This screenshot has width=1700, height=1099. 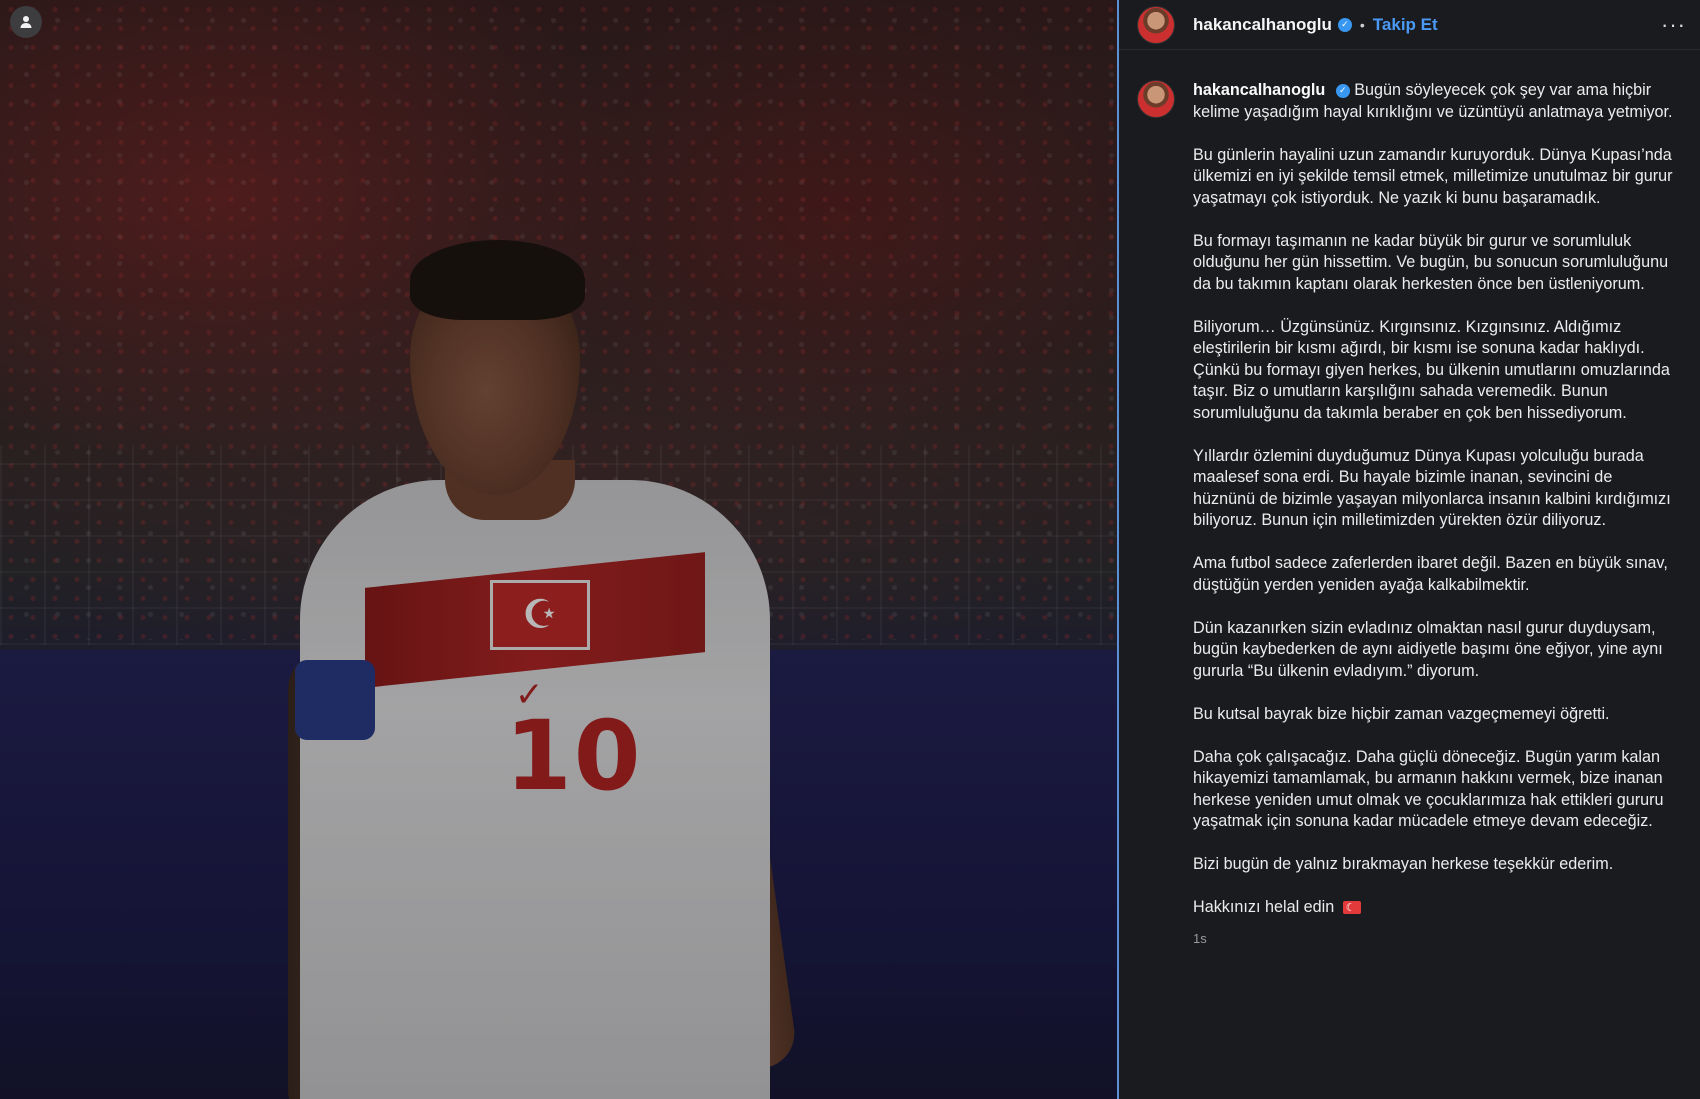 What do you see at coordinates (1351, 909) in the screenshot?
I see `turkey-flag-emoji-icon` at bounding box center [1351, 909].